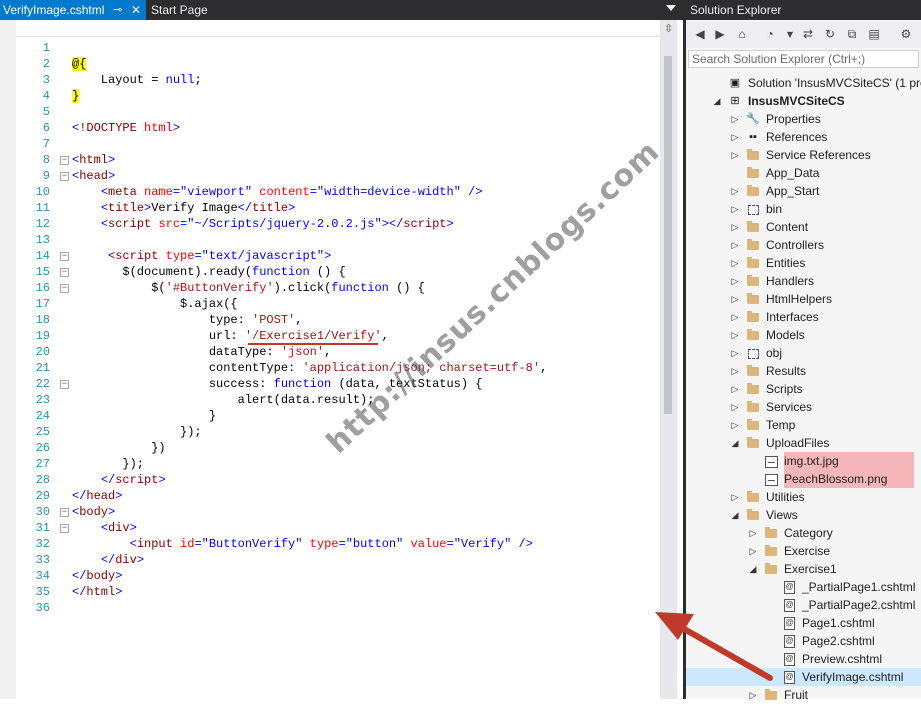 This screenshot has width=921, height=704. Describe the element at coordinates (803, 371) in the screenshot. I see `tree-item: ▷ Results` at that location.